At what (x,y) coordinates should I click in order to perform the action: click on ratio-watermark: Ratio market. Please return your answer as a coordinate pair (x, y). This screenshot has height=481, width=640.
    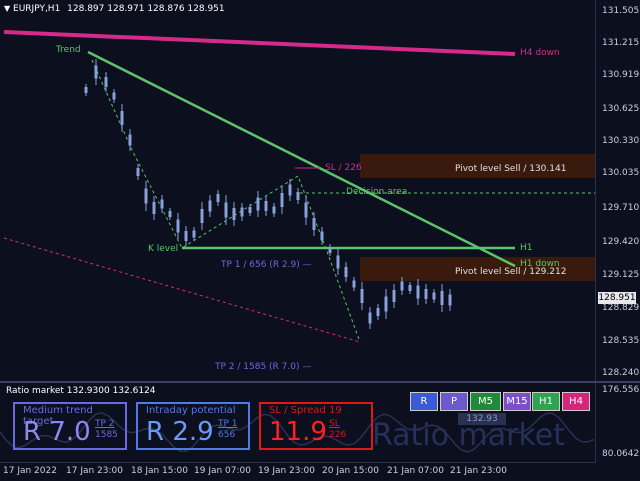
    Looking at the image, I should click on (469, 435).